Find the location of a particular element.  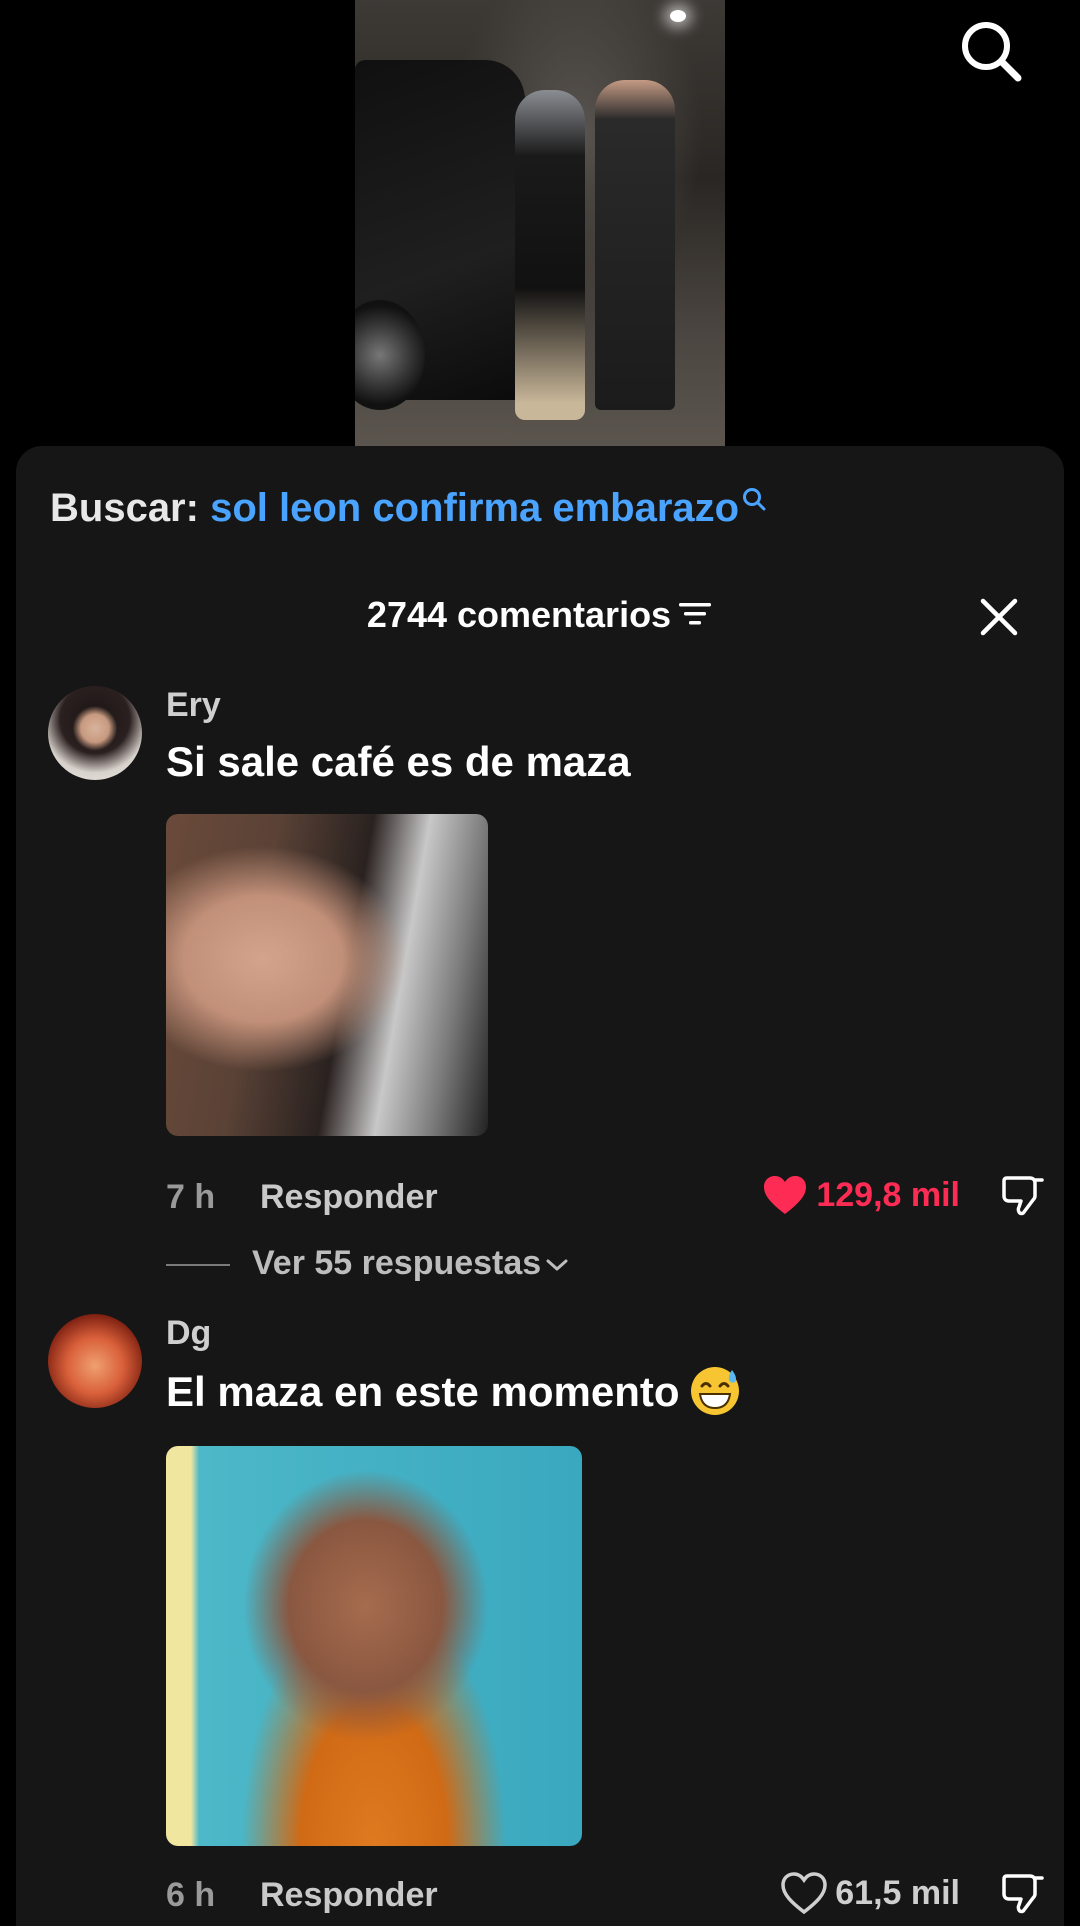

video-frame is located at coordinates (540, 223).